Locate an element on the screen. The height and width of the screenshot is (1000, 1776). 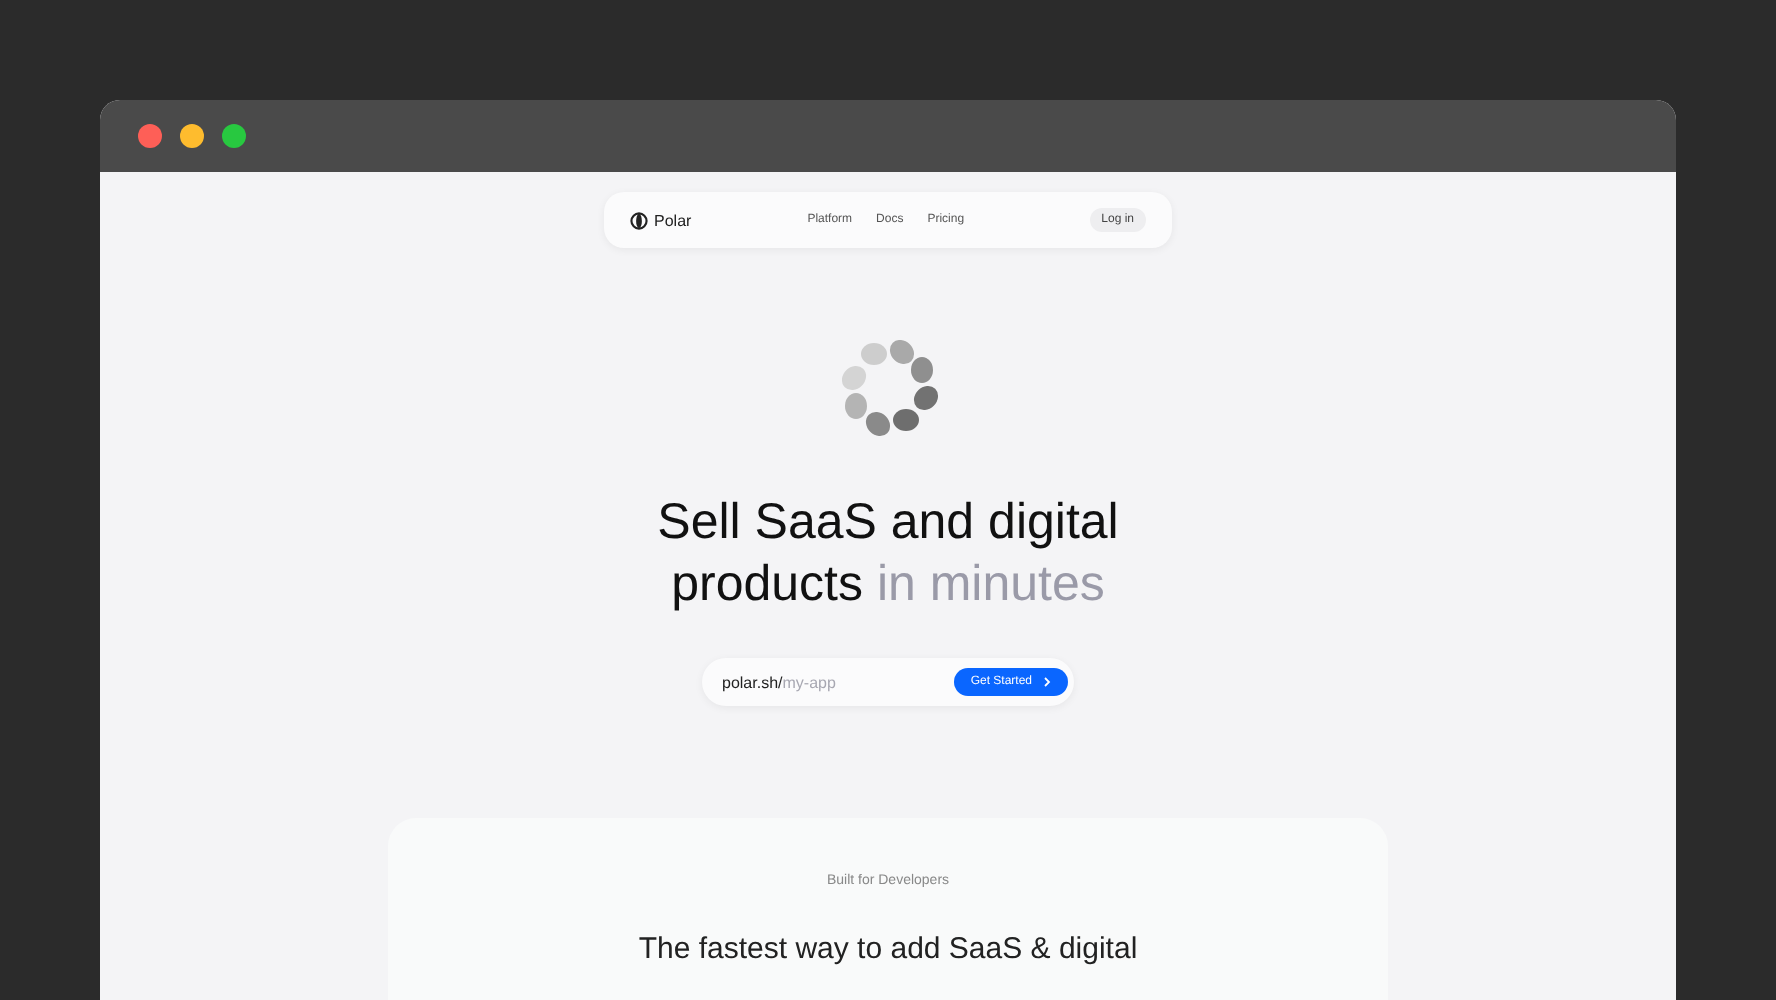
minimize-window-icon is located at coordinates (192, 136).